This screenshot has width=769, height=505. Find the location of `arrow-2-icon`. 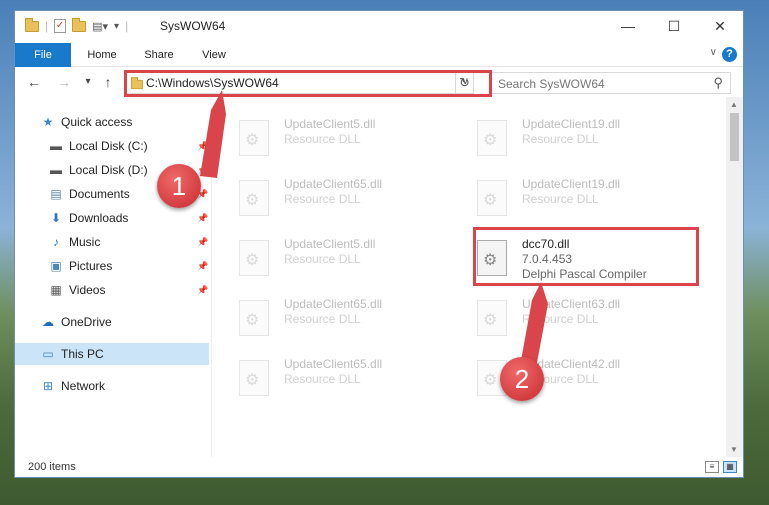

arrow-2-icon is located at coordinates (534, 325).